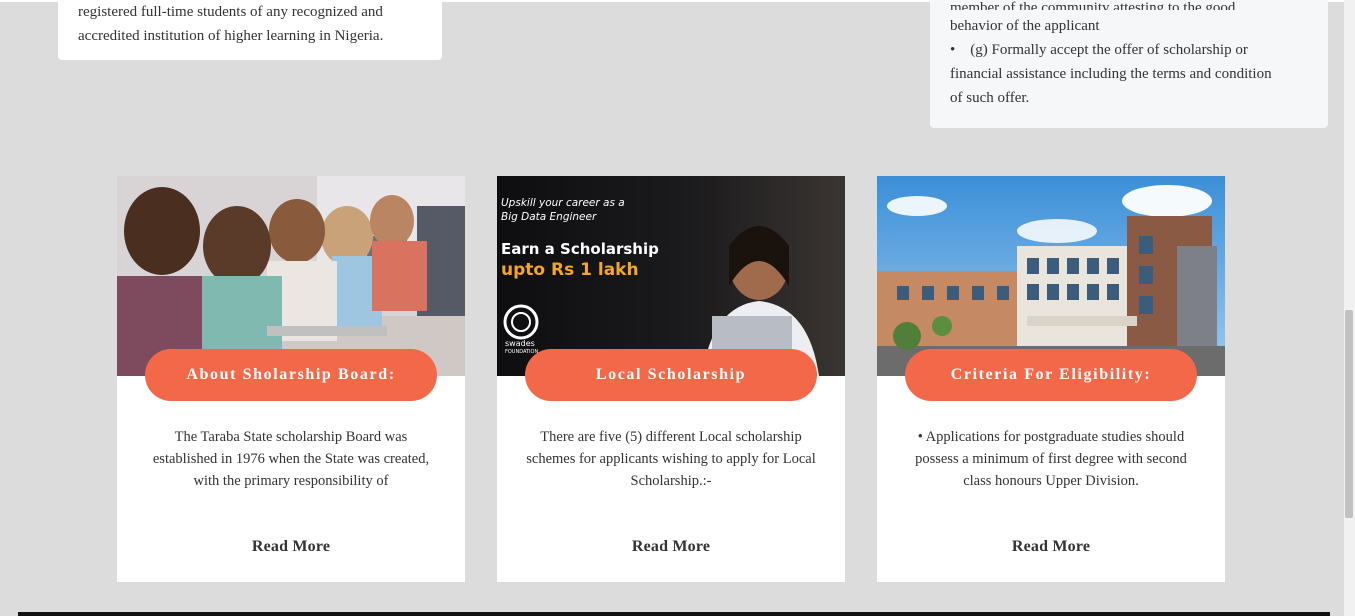  I want to click on info-right-line-1: behavior of the applicant, so click(1025, 26).